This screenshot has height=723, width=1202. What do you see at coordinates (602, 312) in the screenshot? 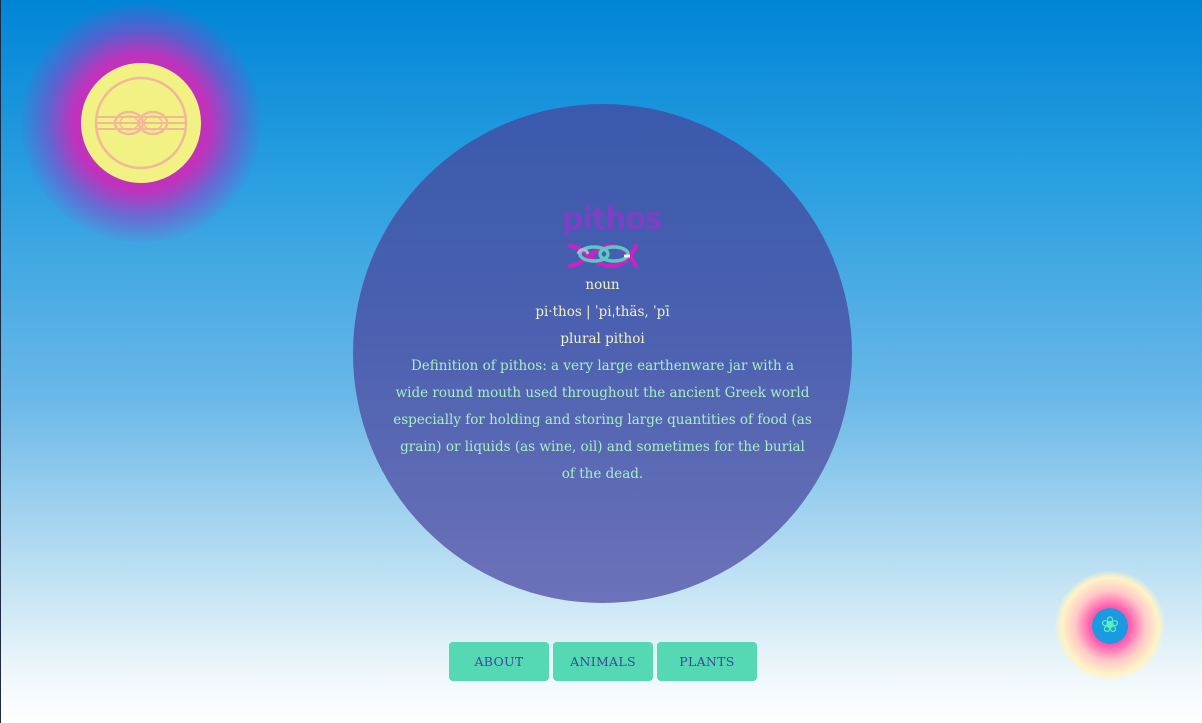
I see `pronunciation: pi·thos | ˈpiˌthäs, ˈpī` at bounding box center [602, 312].